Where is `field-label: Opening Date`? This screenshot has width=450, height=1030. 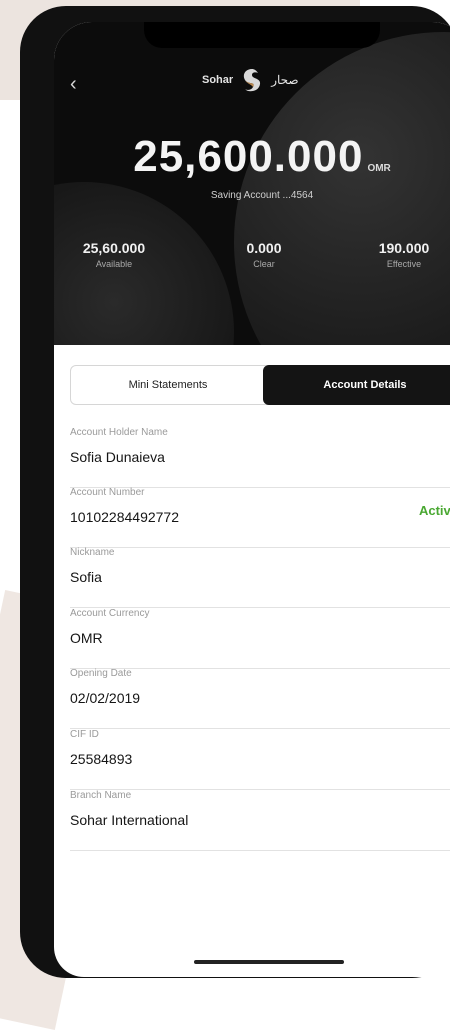
field-label: Opening Date is located at coordinates (101, 673).